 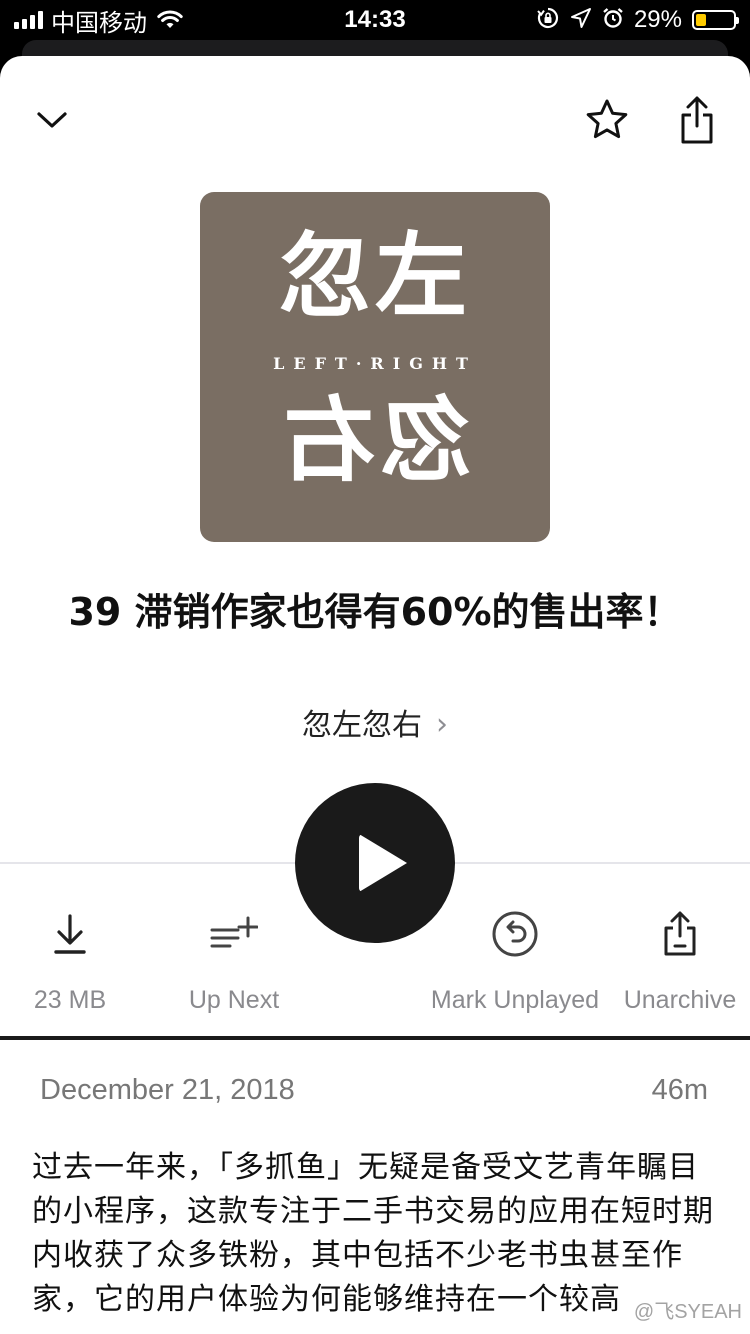 I want to click on artwork-subtitle: LEFT·RIGHT, so click(x=375, y=363).